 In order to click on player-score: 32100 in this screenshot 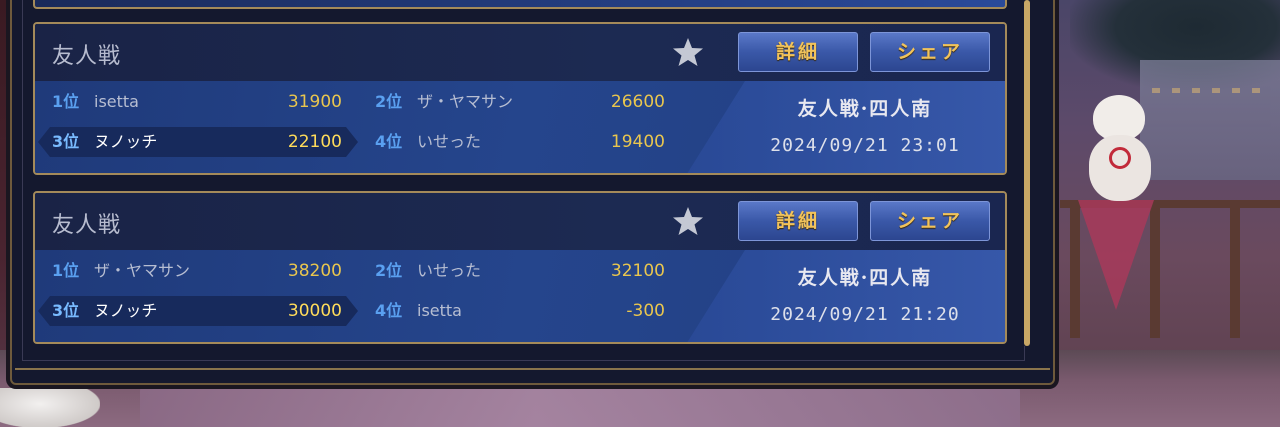, I will do `click(637, 271)`.